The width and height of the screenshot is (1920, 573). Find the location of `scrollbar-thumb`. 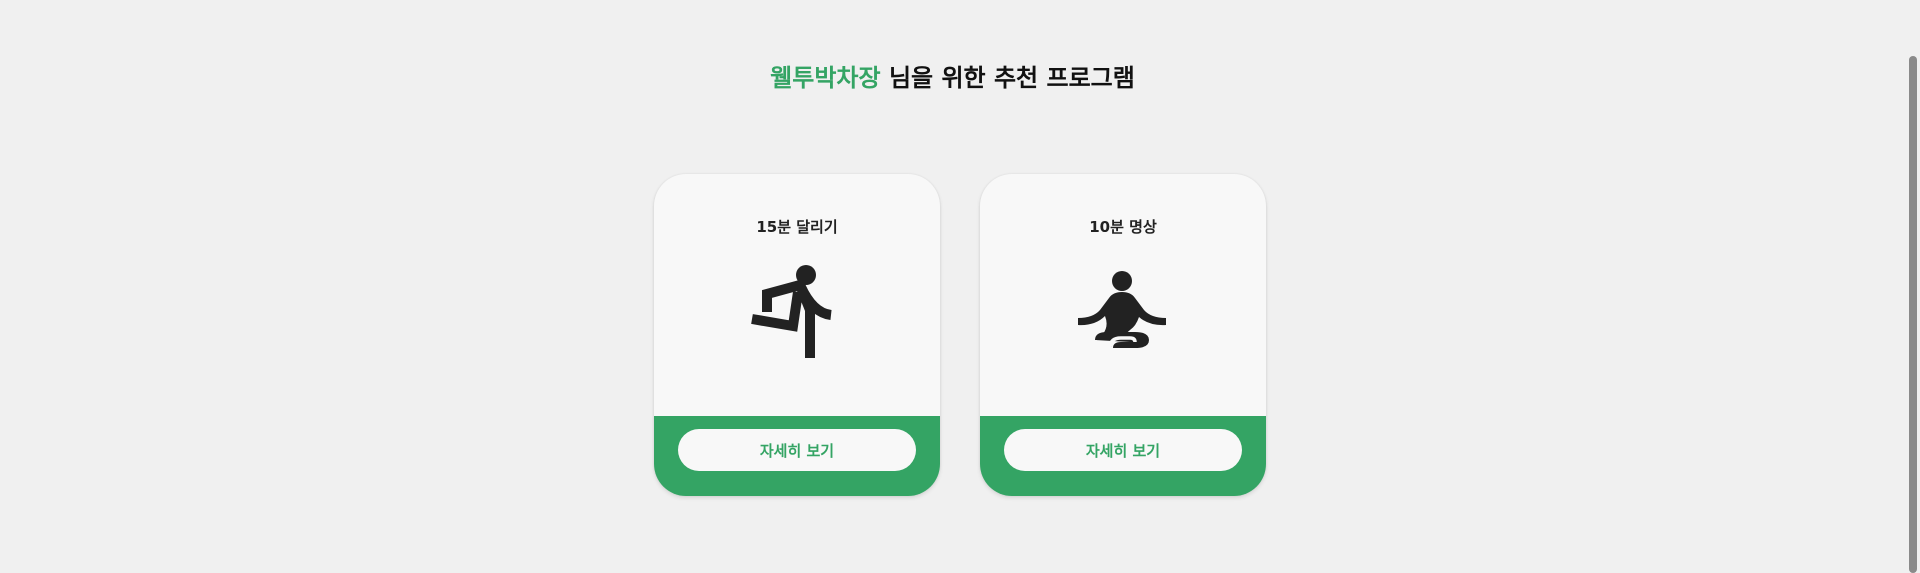

scrollbar-thumb is located at coordinates (1913, 314).